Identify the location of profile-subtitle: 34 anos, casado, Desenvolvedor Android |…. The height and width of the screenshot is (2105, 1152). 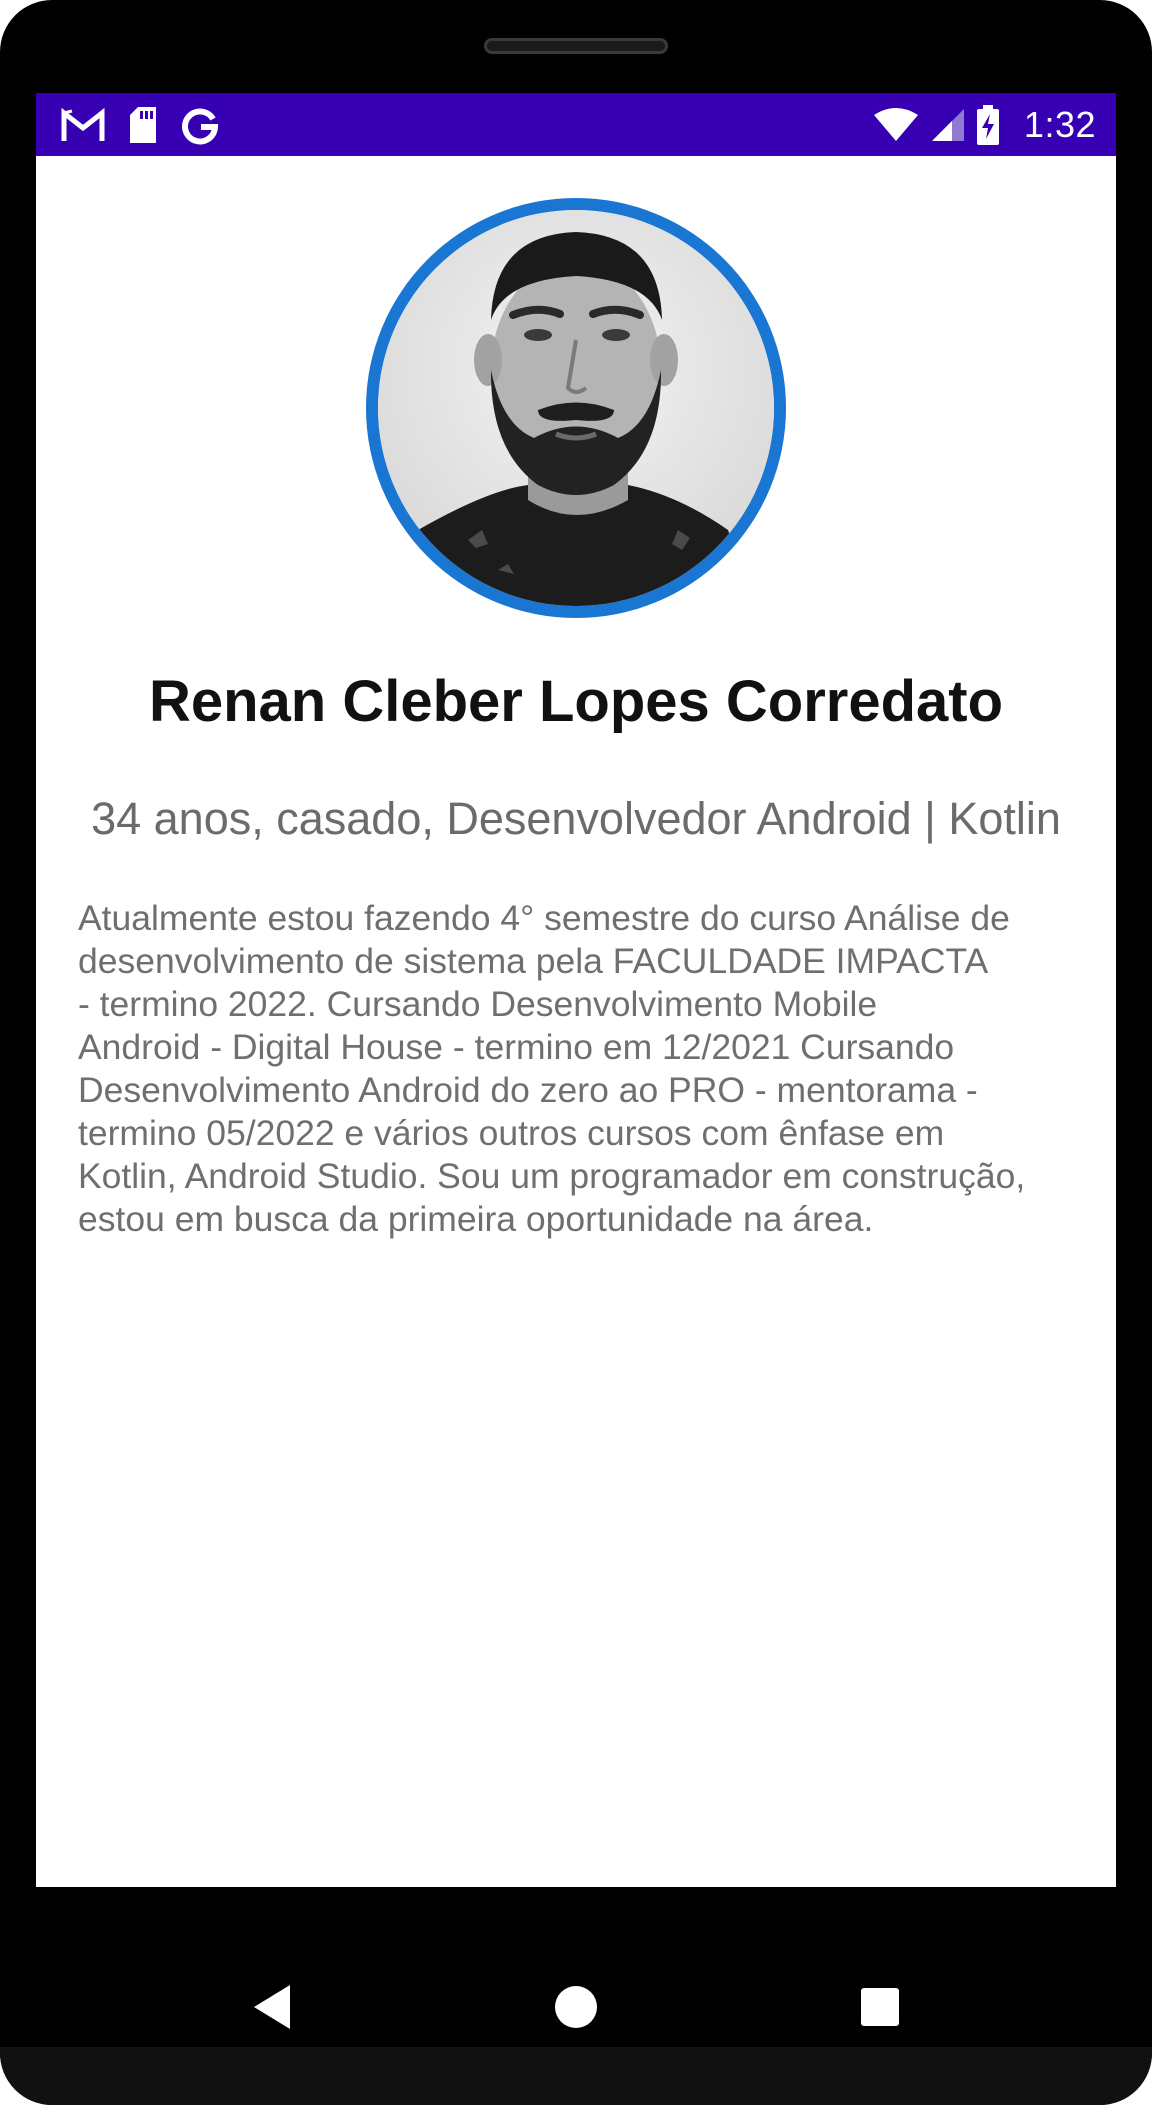
(576, 818).